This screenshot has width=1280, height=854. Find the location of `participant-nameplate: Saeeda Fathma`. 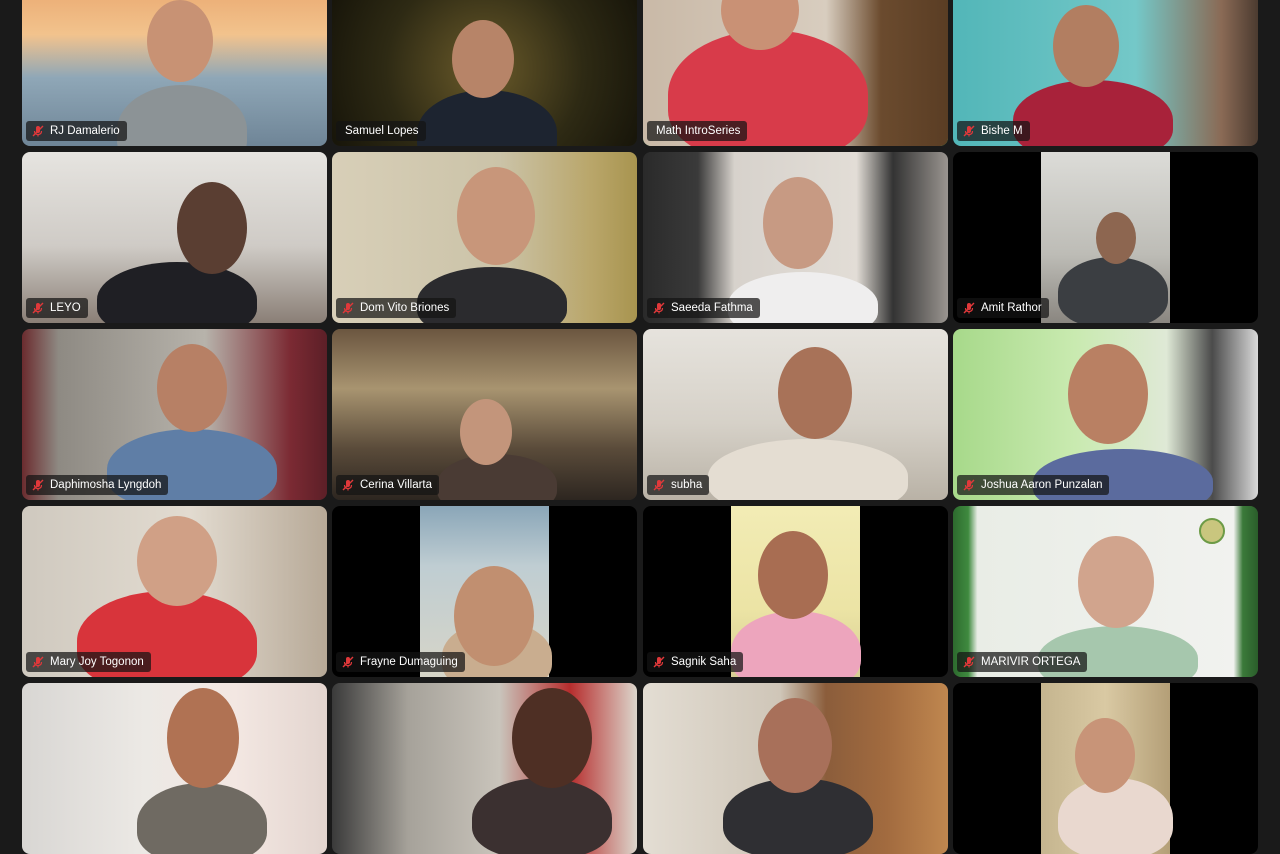

participant-nameplate: Saeeda Fathma is located at coordinates (703, 308).